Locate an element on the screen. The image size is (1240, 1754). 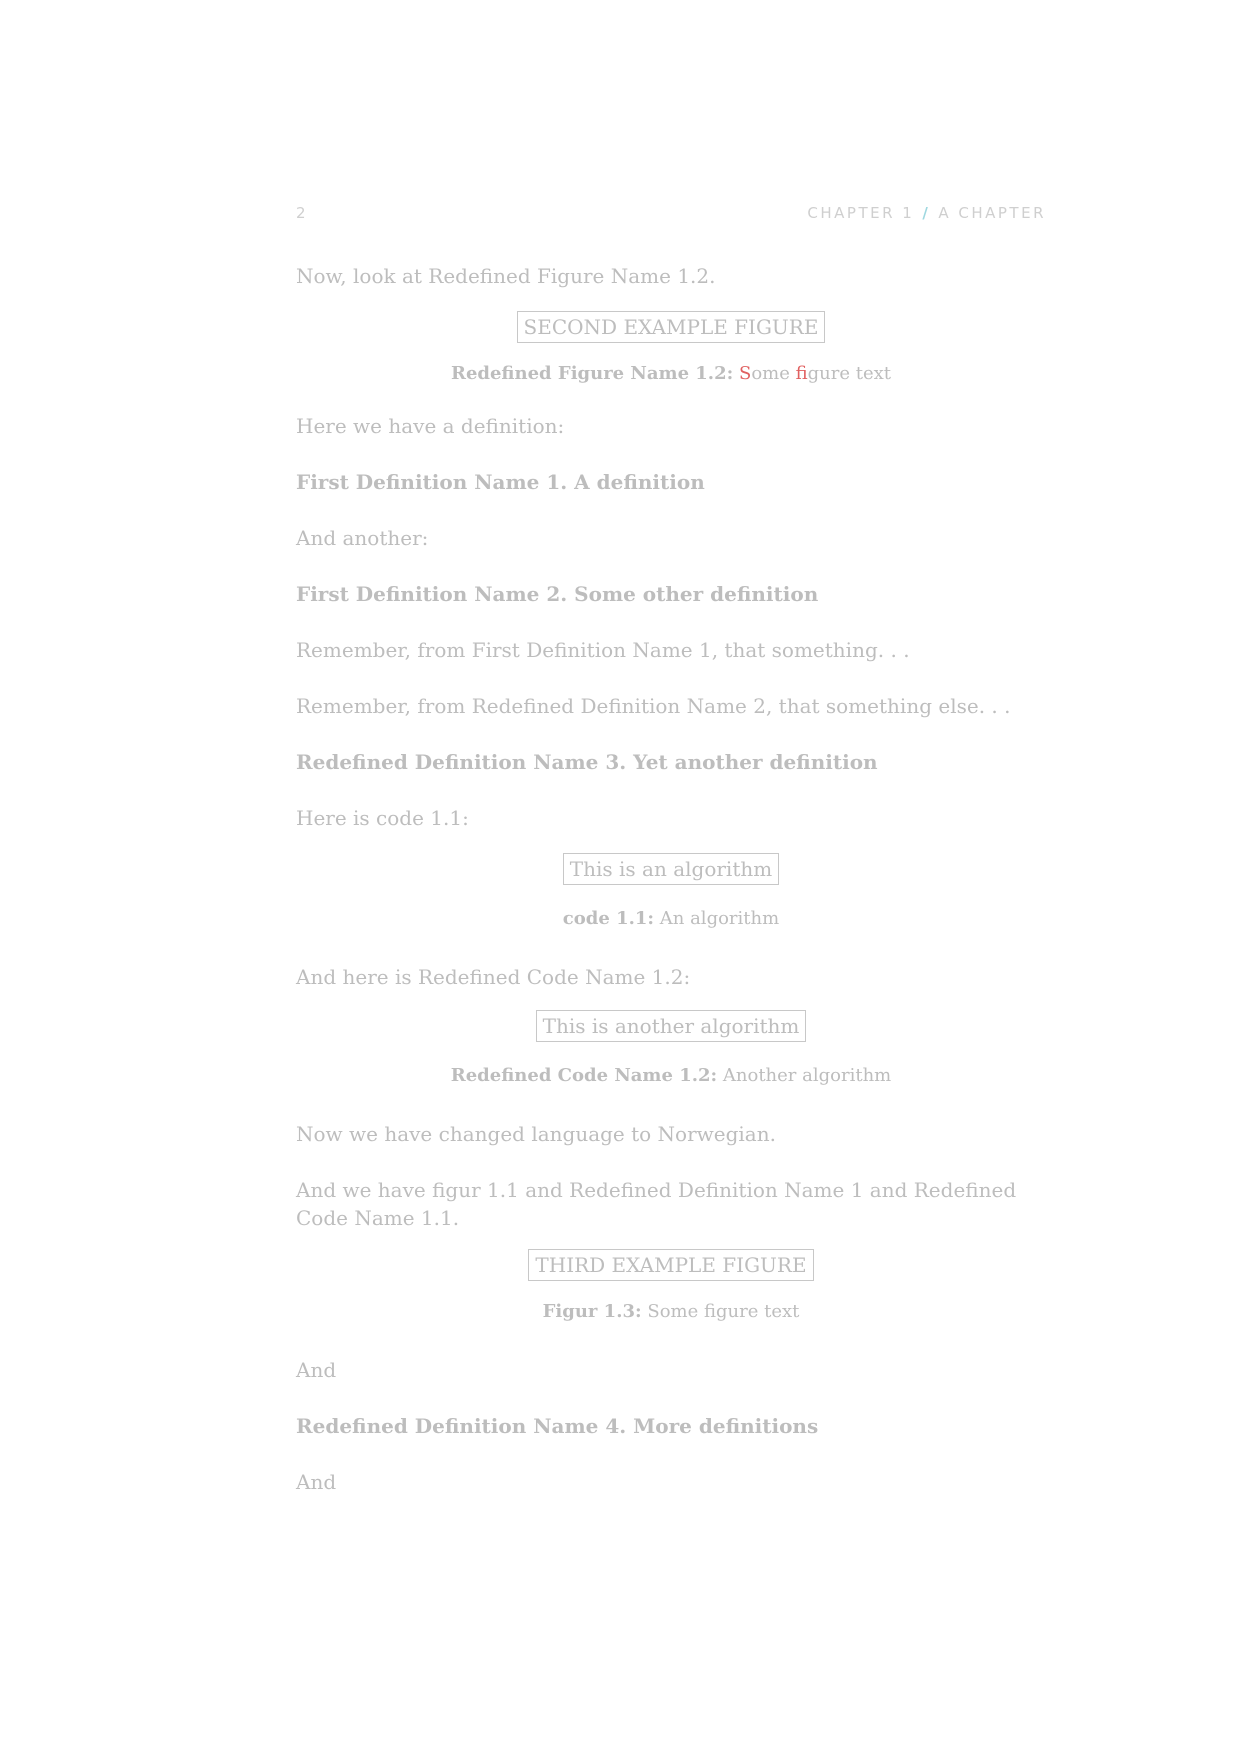
caption-text: Some figure text is located at coordinates (723, 1311).